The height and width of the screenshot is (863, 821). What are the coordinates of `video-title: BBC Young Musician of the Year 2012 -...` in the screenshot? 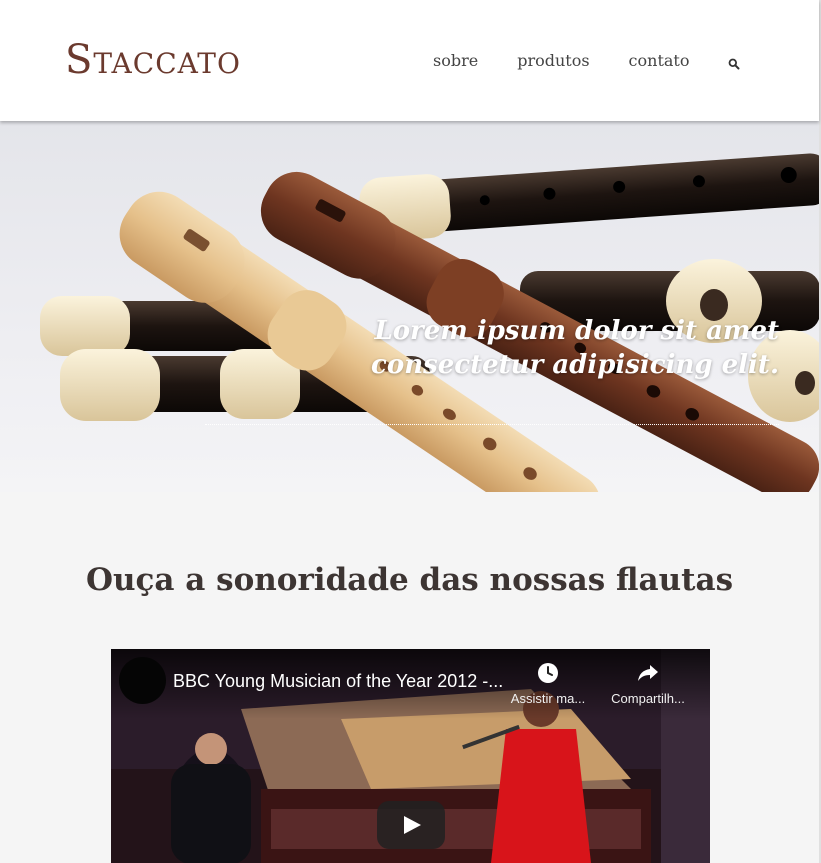 It's located at (338, 681).